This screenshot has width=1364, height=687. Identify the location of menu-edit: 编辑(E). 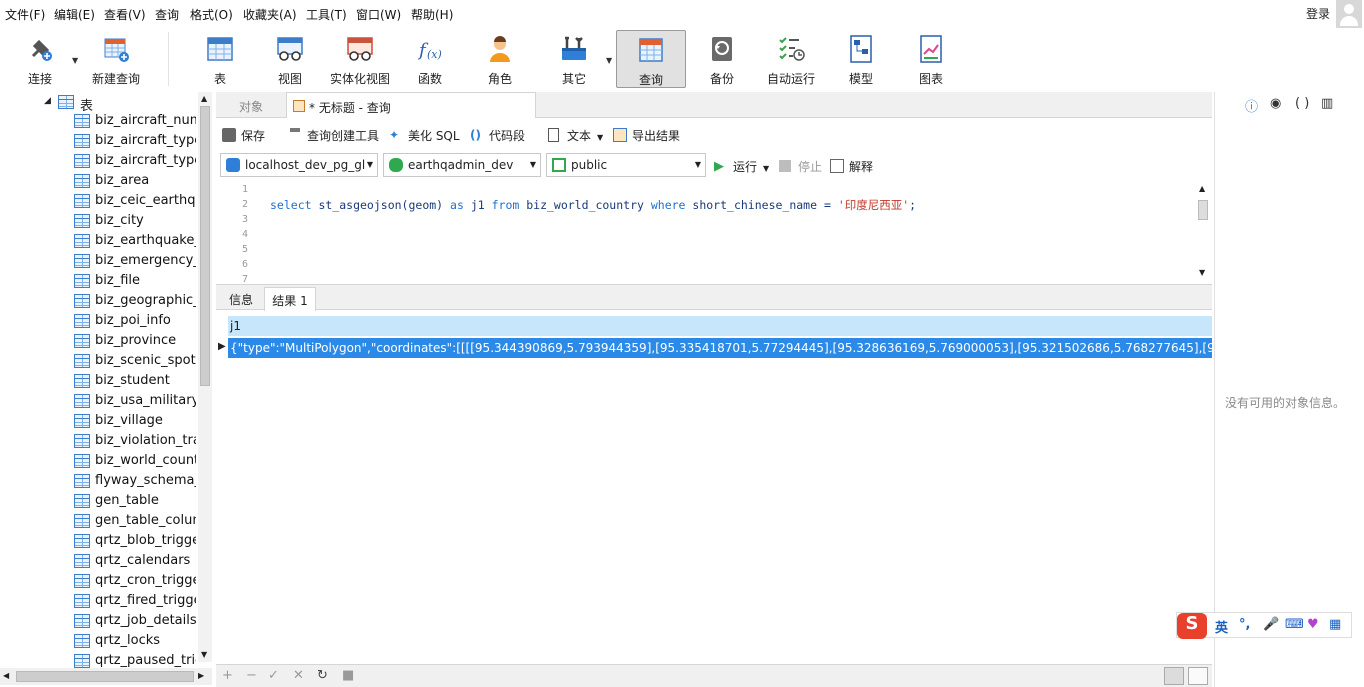
(74, 14).